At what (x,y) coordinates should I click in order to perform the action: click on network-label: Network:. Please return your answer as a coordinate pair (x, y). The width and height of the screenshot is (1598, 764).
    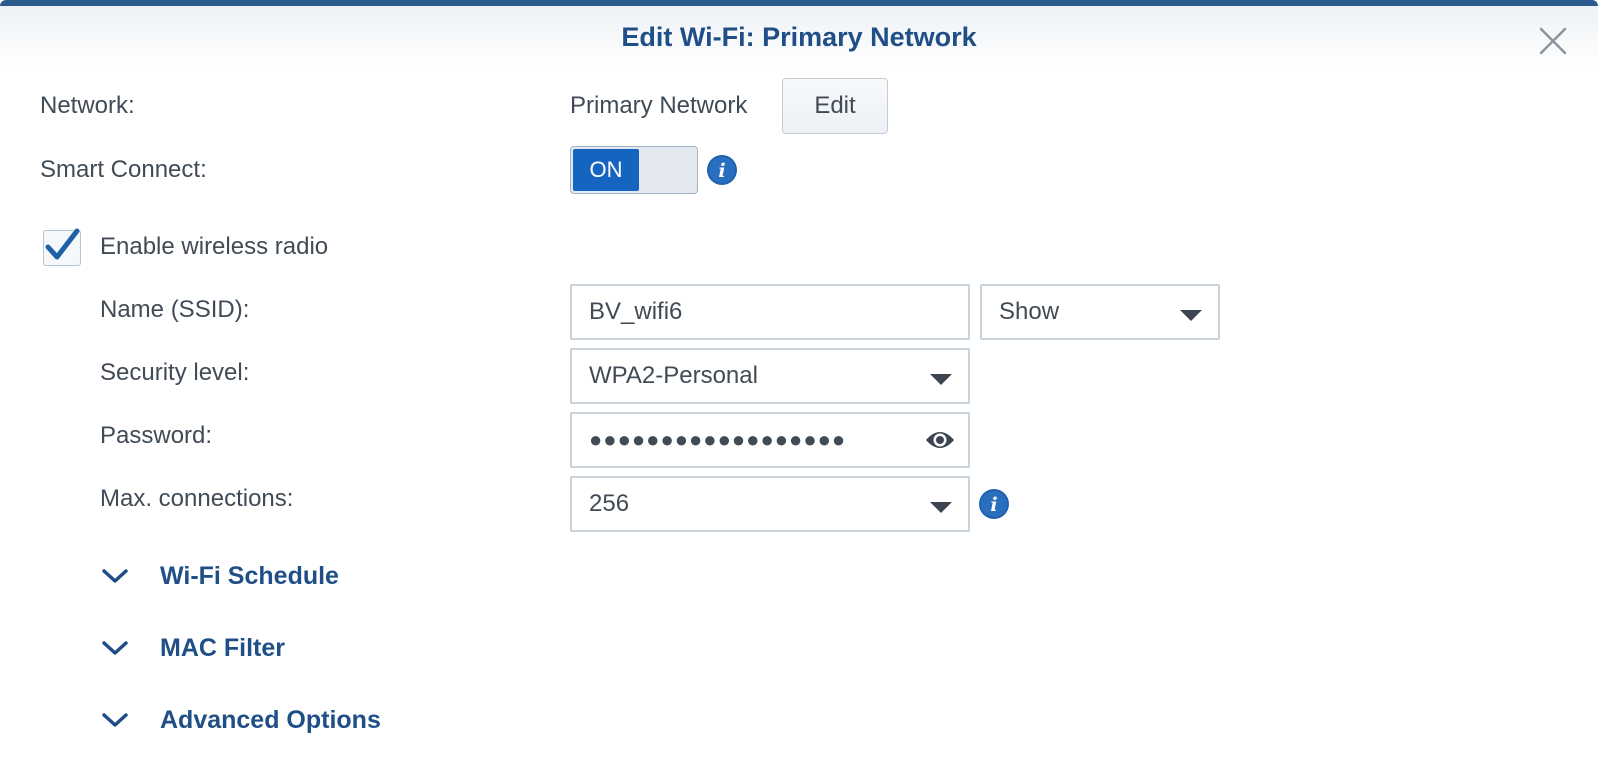
    Looking at the image, I should click on (87, 105).